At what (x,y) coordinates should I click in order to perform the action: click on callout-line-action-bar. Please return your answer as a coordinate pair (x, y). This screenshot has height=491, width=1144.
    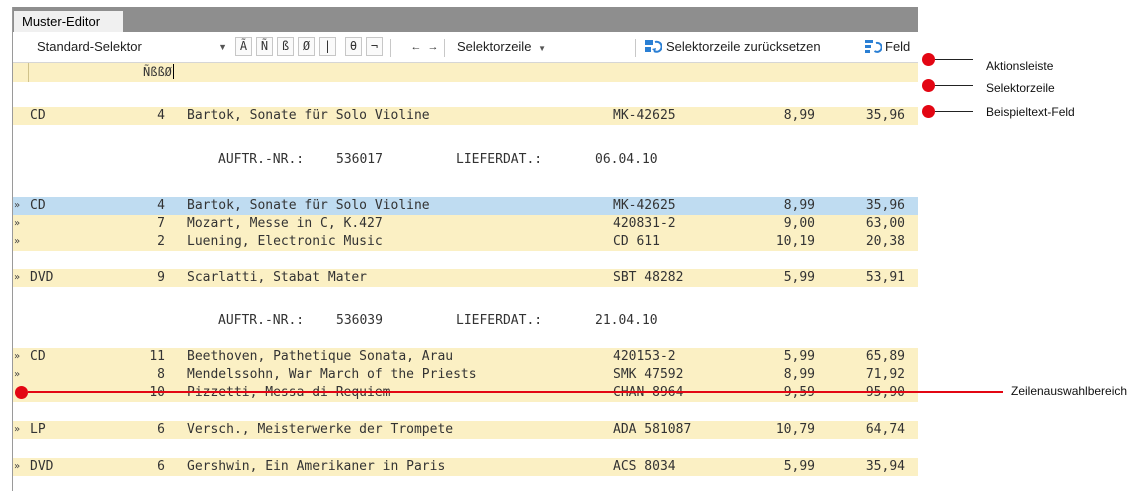
    Looking at the image, I should click on (954, 59).